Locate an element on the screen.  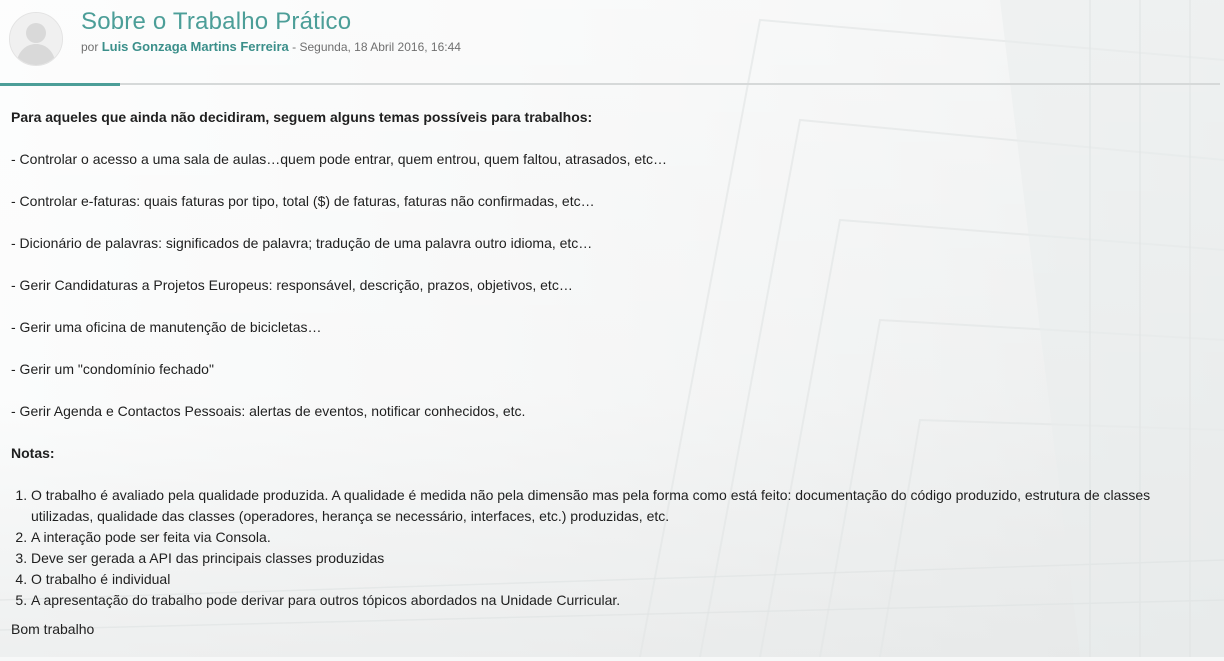
user-silhouette-icon is located at coordinates (36, 39).